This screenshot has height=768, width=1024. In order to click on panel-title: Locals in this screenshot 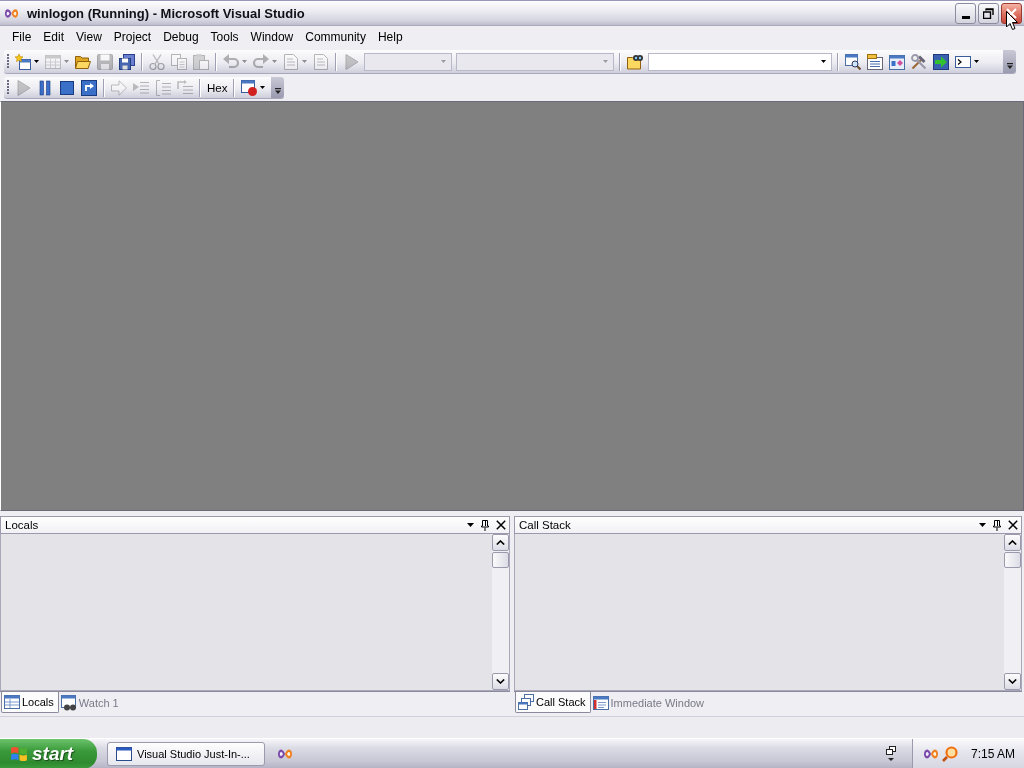, I will do `click(22, 525)`.